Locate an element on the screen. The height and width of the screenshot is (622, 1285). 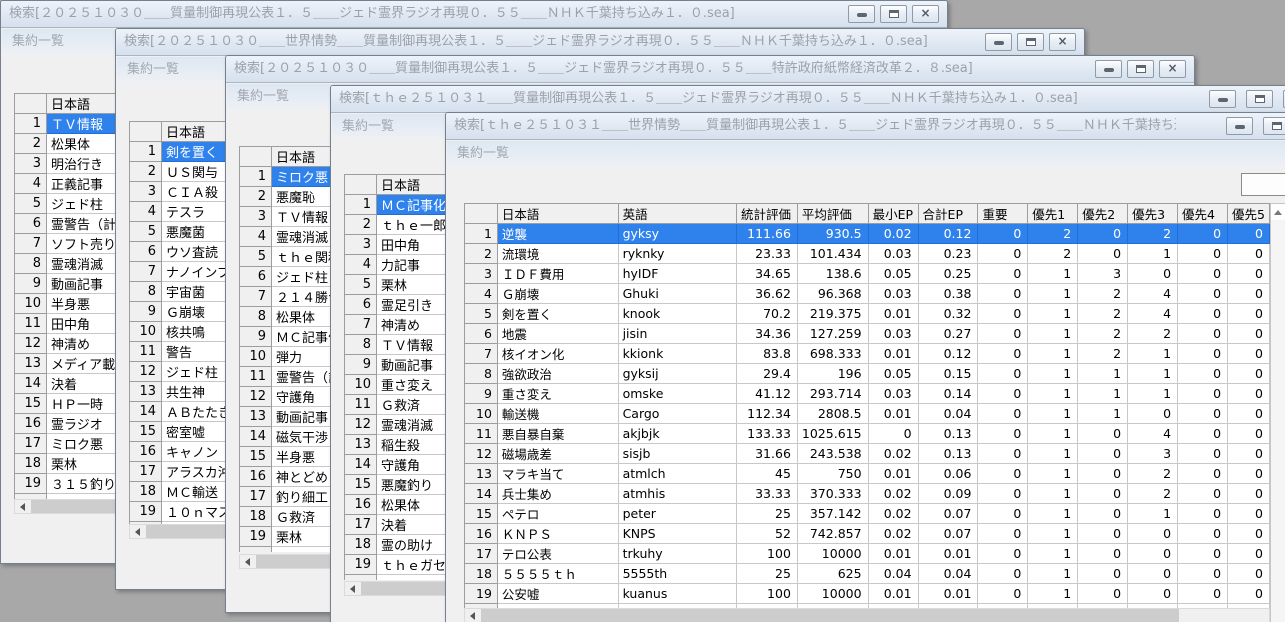
cell: Ｇ崩壊 is located at coordinates (557, 293).